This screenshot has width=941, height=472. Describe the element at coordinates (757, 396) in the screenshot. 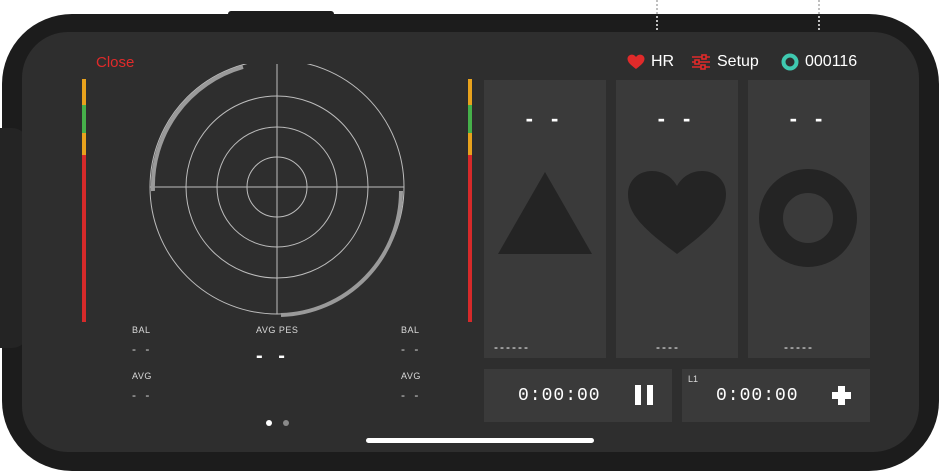

I see `lap-timer-value: 0:00:00` at that location.